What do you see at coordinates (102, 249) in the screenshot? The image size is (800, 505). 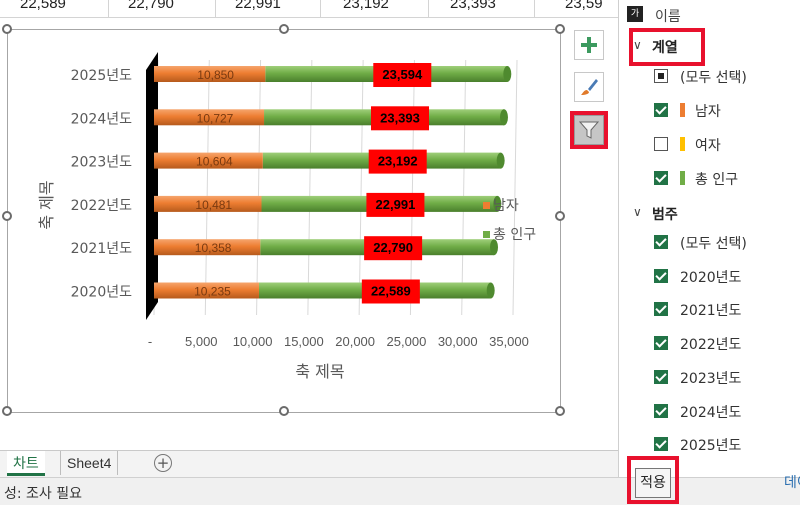 I see `y-category-label: 2021년도` at bounding box center [102, 249].